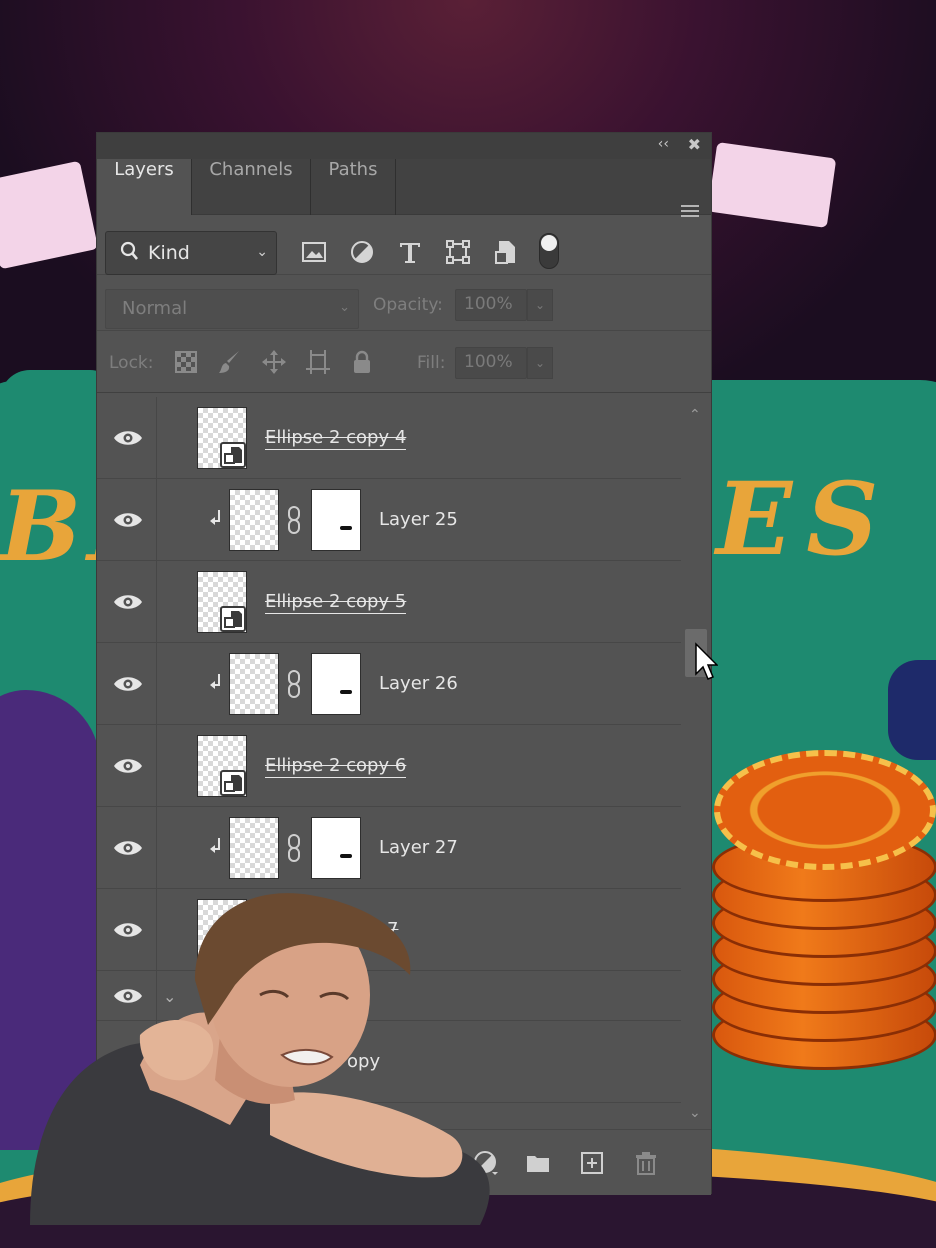 Image resolution: width=936 pixels, height=1248 pixels. Describe the element at coordinates (155, 308) in the screenshot. I see `blend-mode-label: Normal` at that location.